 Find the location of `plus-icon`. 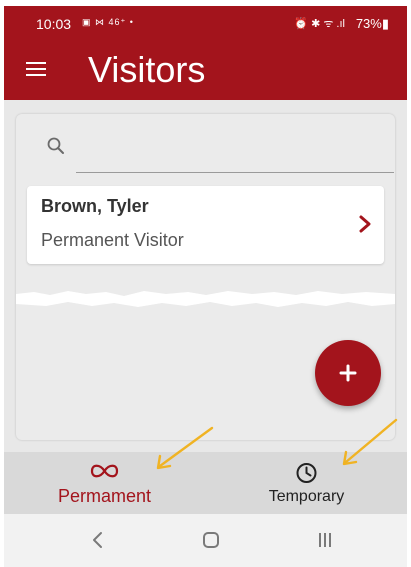

plus-icon is located at coordinates (348, 373).